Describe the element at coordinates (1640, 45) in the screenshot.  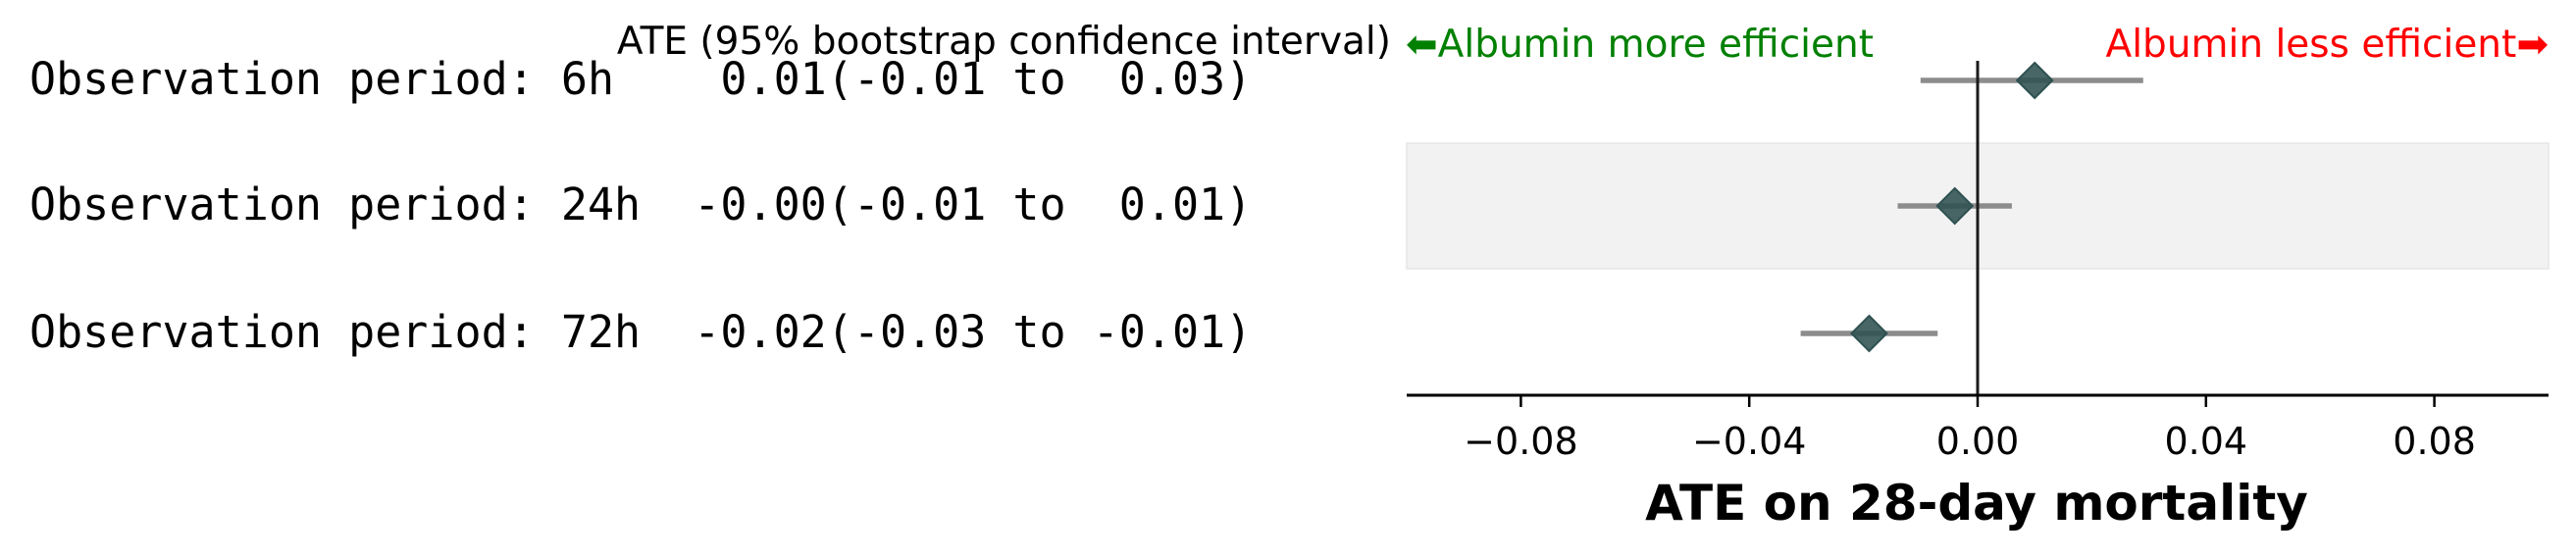
I see `left-direction-annotation: ⬅Albumin more efficient` at that location.